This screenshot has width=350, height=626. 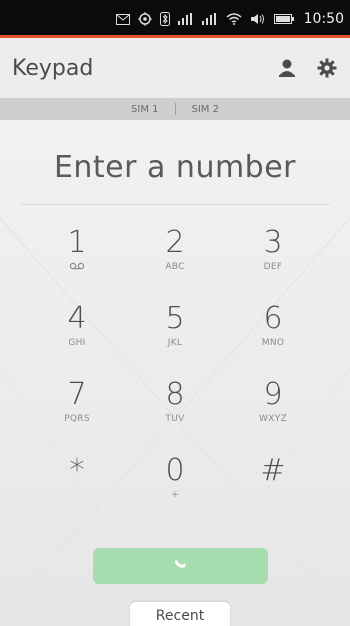 What do you see at coordinates (144, 19) in the screenshot?
I see `location-icon` at bounding box center [144, 19].